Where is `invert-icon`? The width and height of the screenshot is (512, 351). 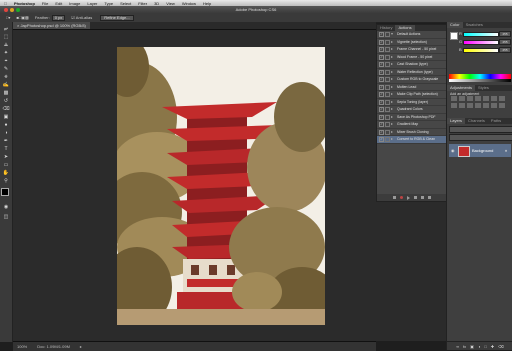
invert-icon is located at coordinates (486, 105).